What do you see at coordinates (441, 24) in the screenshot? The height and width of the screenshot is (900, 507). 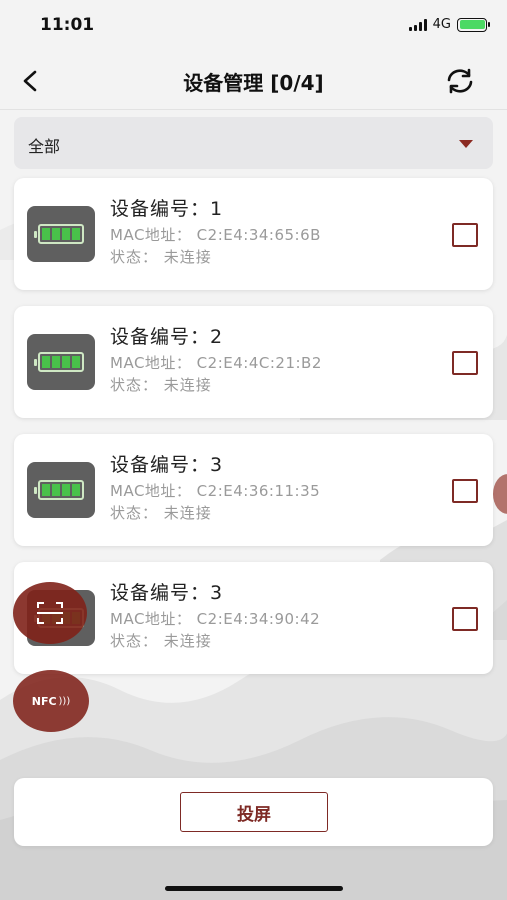 I see `network-type: 4G` at bounding box center [441, 24].